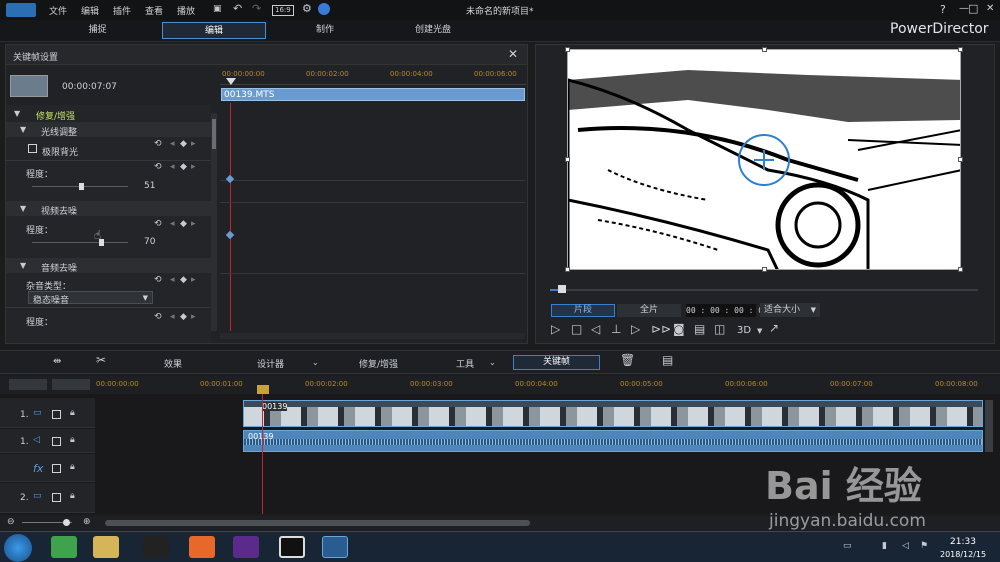  Describe the element at coordinates (11, 522) in the screenshot. I see `zoom-out-icon: ⊖` at that location.